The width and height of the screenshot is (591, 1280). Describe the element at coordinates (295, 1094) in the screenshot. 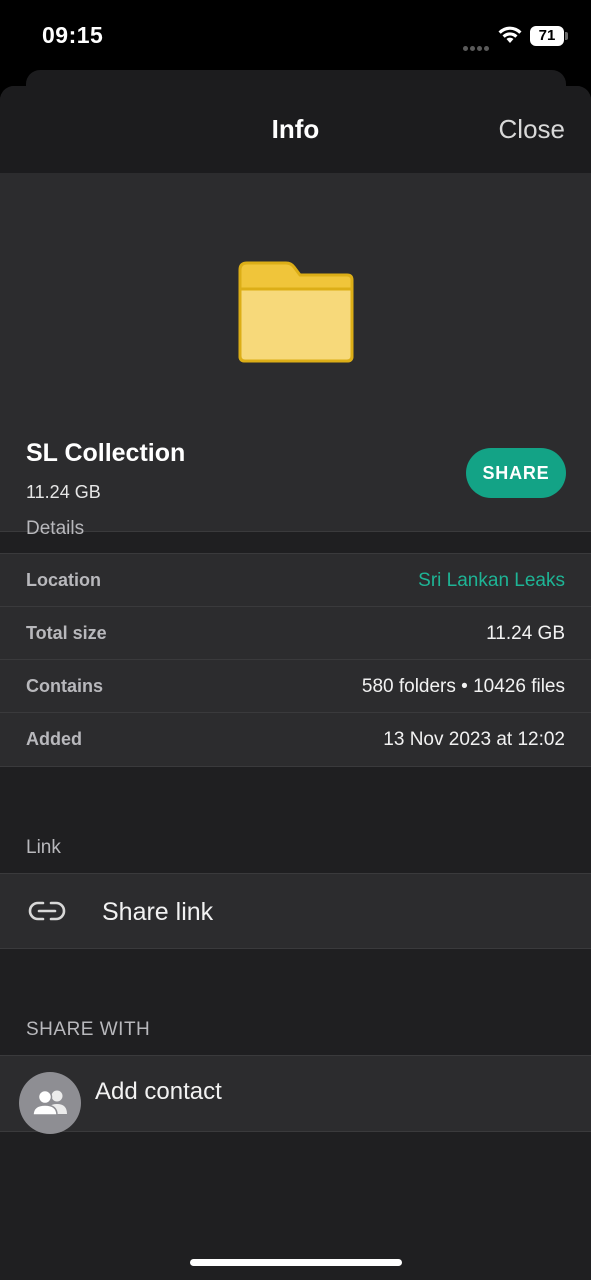

I see `add-contact-row: Add contact` at that location.